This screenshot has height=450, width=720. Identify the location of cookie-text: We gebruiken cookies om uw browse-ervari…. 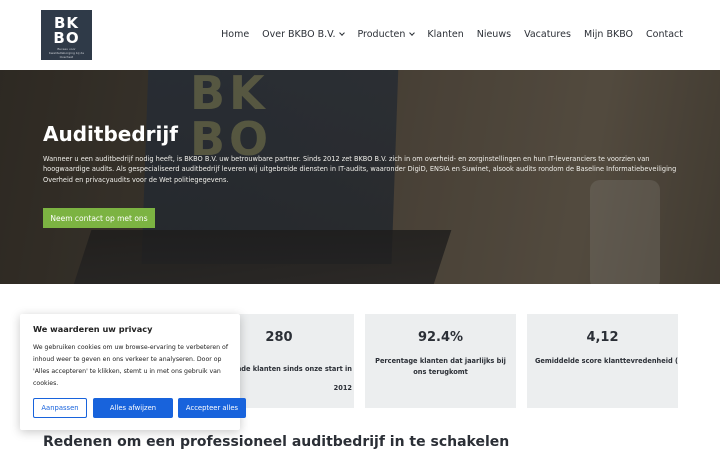
(131, 365).